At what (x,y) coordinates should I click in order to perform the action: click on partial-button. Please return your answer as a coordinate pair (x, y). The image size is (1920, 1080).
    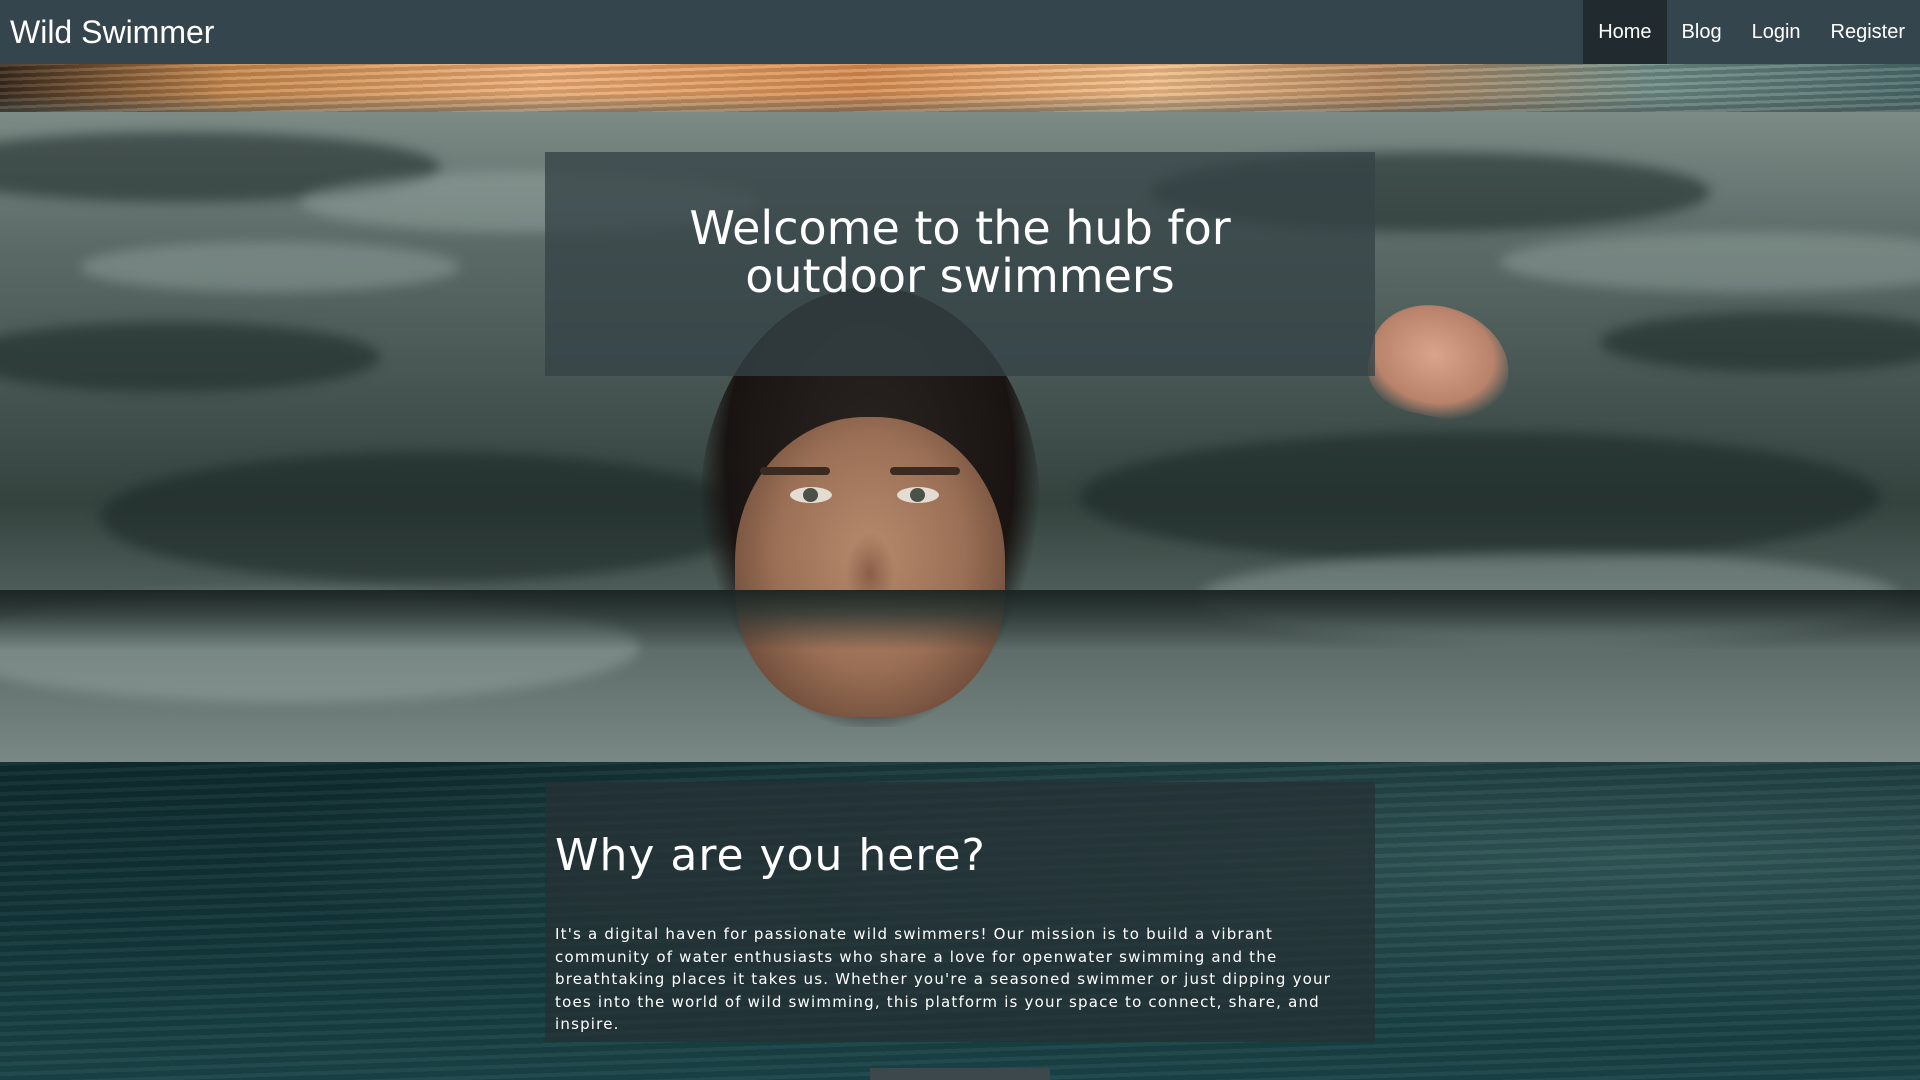
    Looking at the image, I should click on (960, 1074).